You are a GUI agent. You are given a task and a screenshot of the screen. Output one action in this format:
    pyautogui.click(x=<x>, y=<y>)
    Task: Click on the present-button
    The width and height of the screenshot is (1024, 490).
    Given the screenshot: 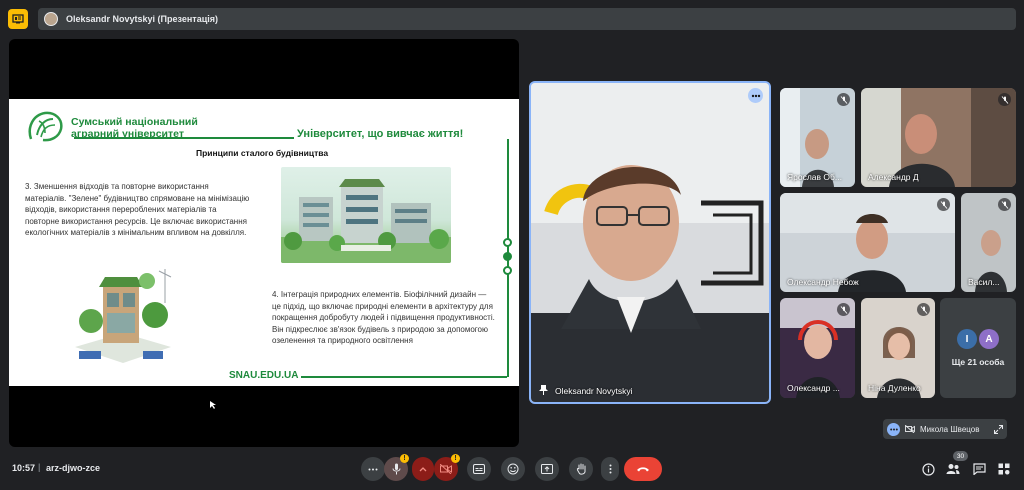 What is the action you would take?
    pyautogui.click(x=547, y=469)
    